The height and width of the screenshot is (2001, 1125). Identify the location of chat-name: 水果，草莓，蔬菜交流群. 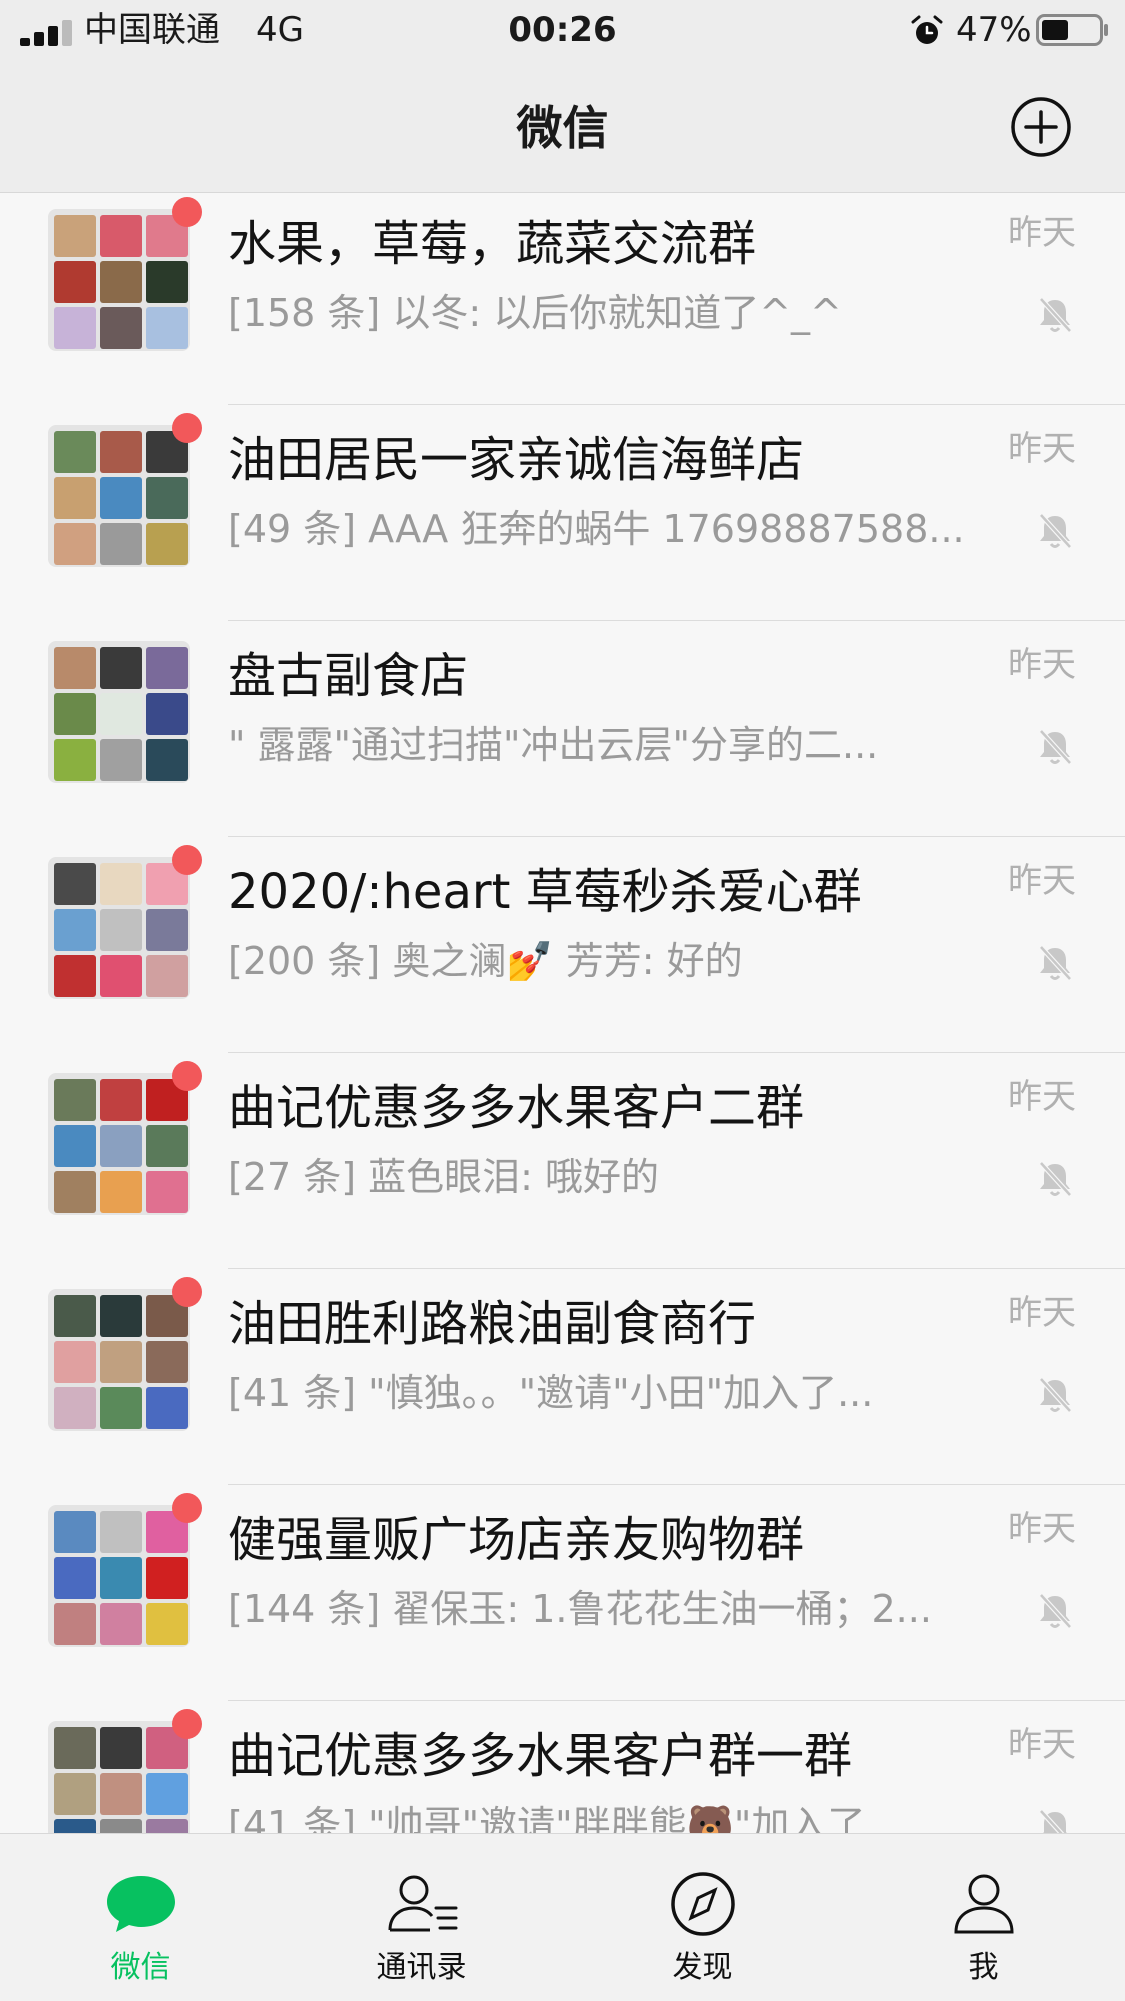
(492, 244).